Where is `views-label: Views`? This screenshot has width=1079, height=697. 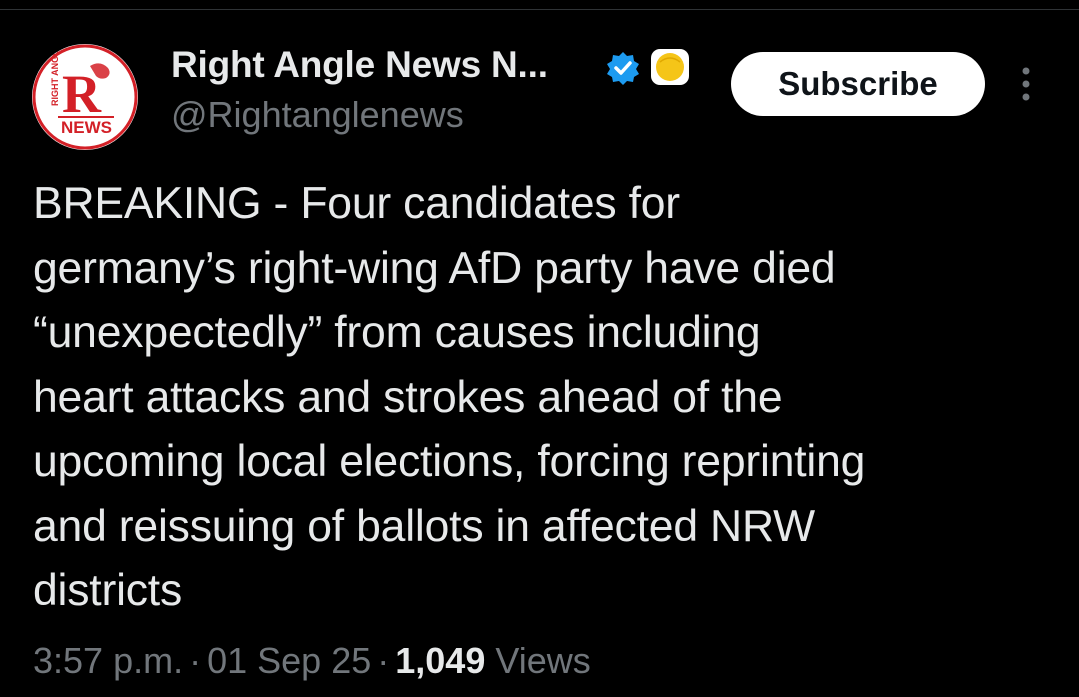 views-label: Views is located at coordinates (543, 660).